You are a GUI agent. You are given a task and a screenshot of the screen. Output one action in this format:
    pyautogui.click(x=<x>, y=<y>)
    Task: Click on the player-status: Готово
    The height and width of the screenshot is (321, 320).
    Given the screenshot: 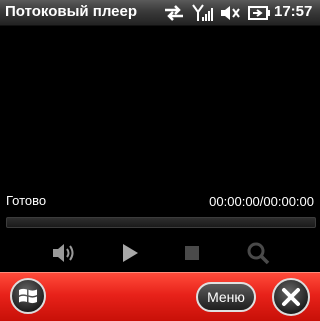 What is the action you would take?
    pyautogui.click(x=26, y=200)
    